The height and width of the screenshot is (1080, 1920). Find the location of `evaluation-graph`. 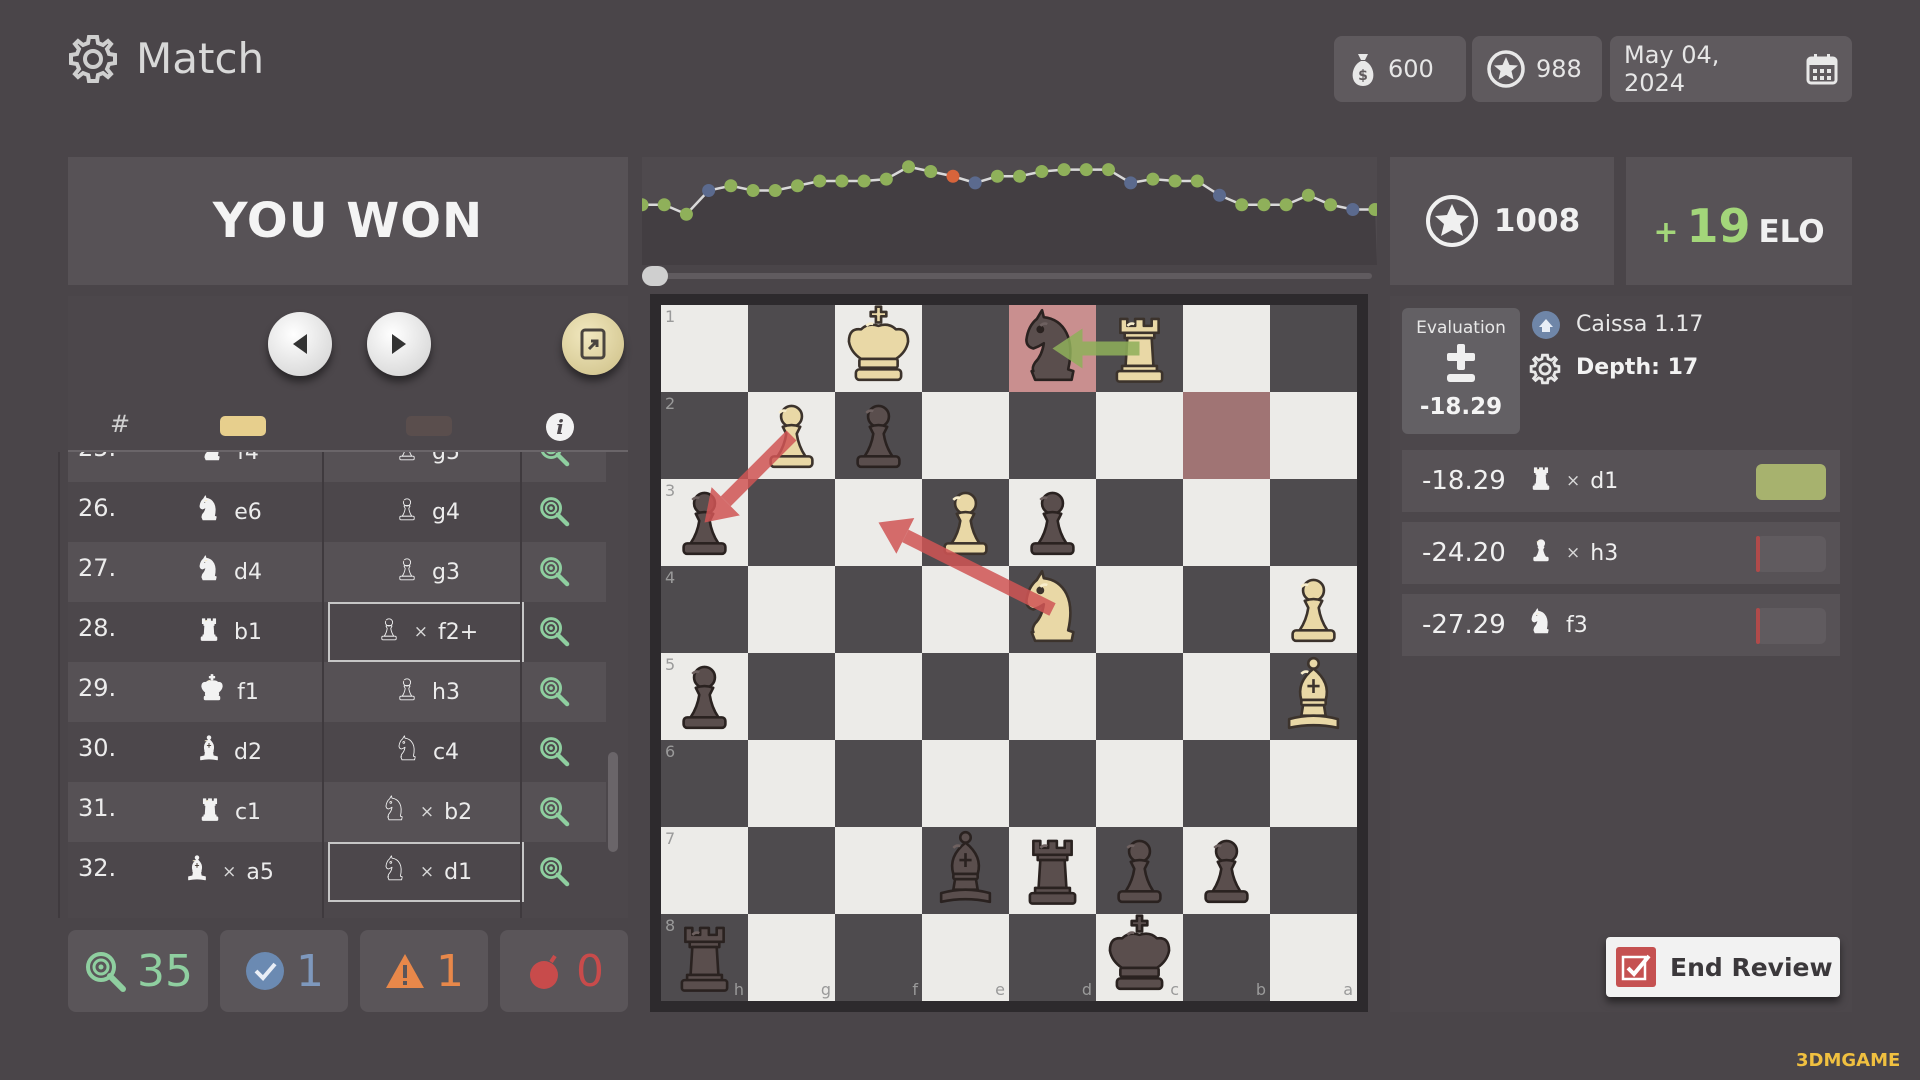

evaluation-graph is located at coordinates (1008, 211).